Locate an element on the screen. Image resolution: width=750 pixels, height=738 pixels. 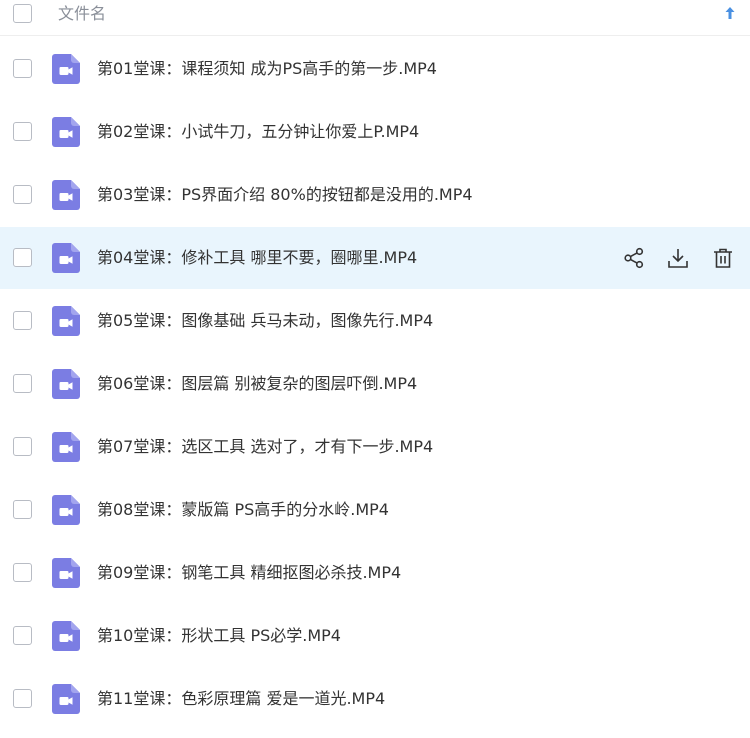
file-name: 第02堂课：小试牛刀，五分钟让你爱上P.MP4 is located at coordinates (258, 132).